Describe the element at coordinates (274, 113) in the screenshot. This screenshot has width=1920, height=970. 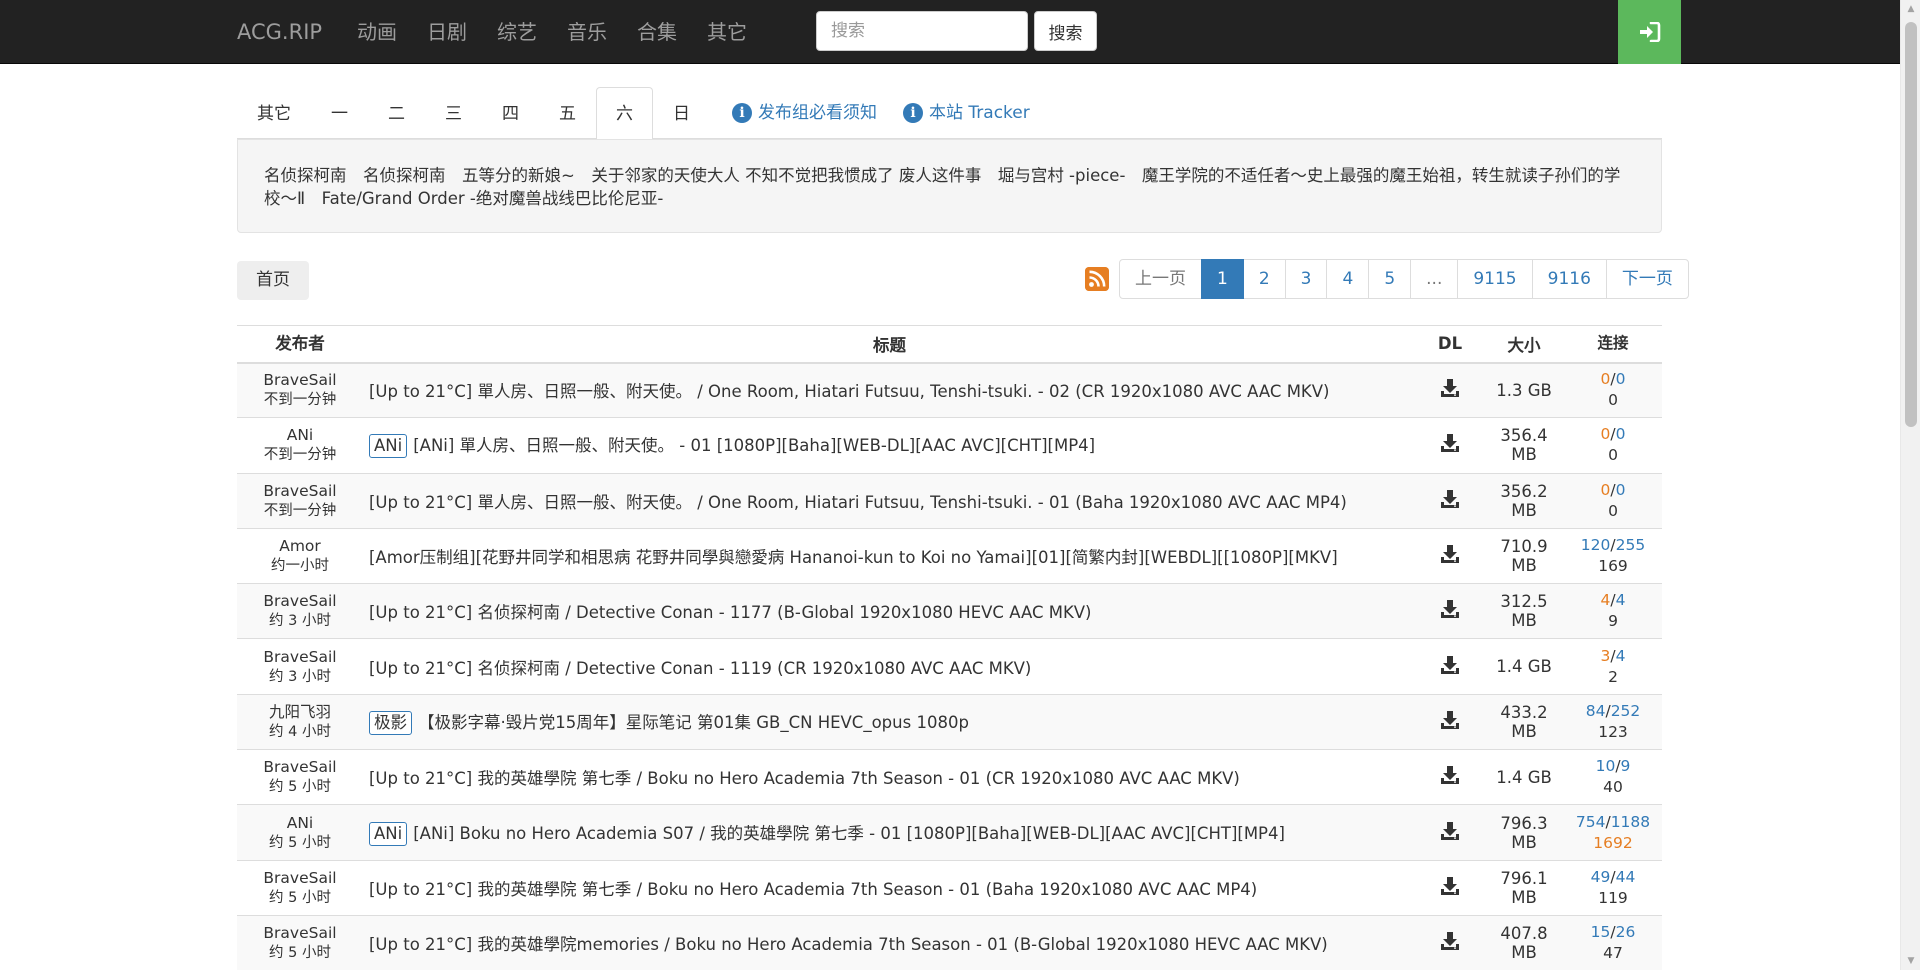
I see `tab-other: 其它` at that location.